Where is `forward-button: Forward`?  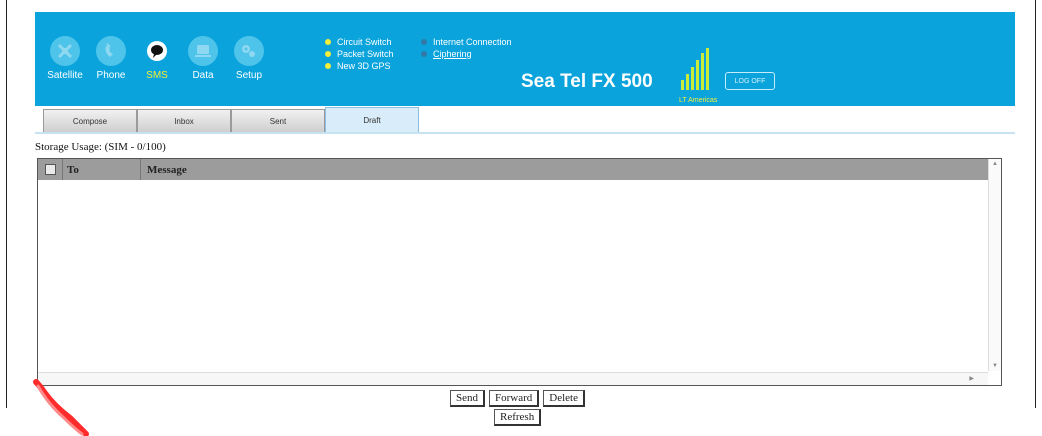 forward-button: Forward is located at coordinates (514, 398).